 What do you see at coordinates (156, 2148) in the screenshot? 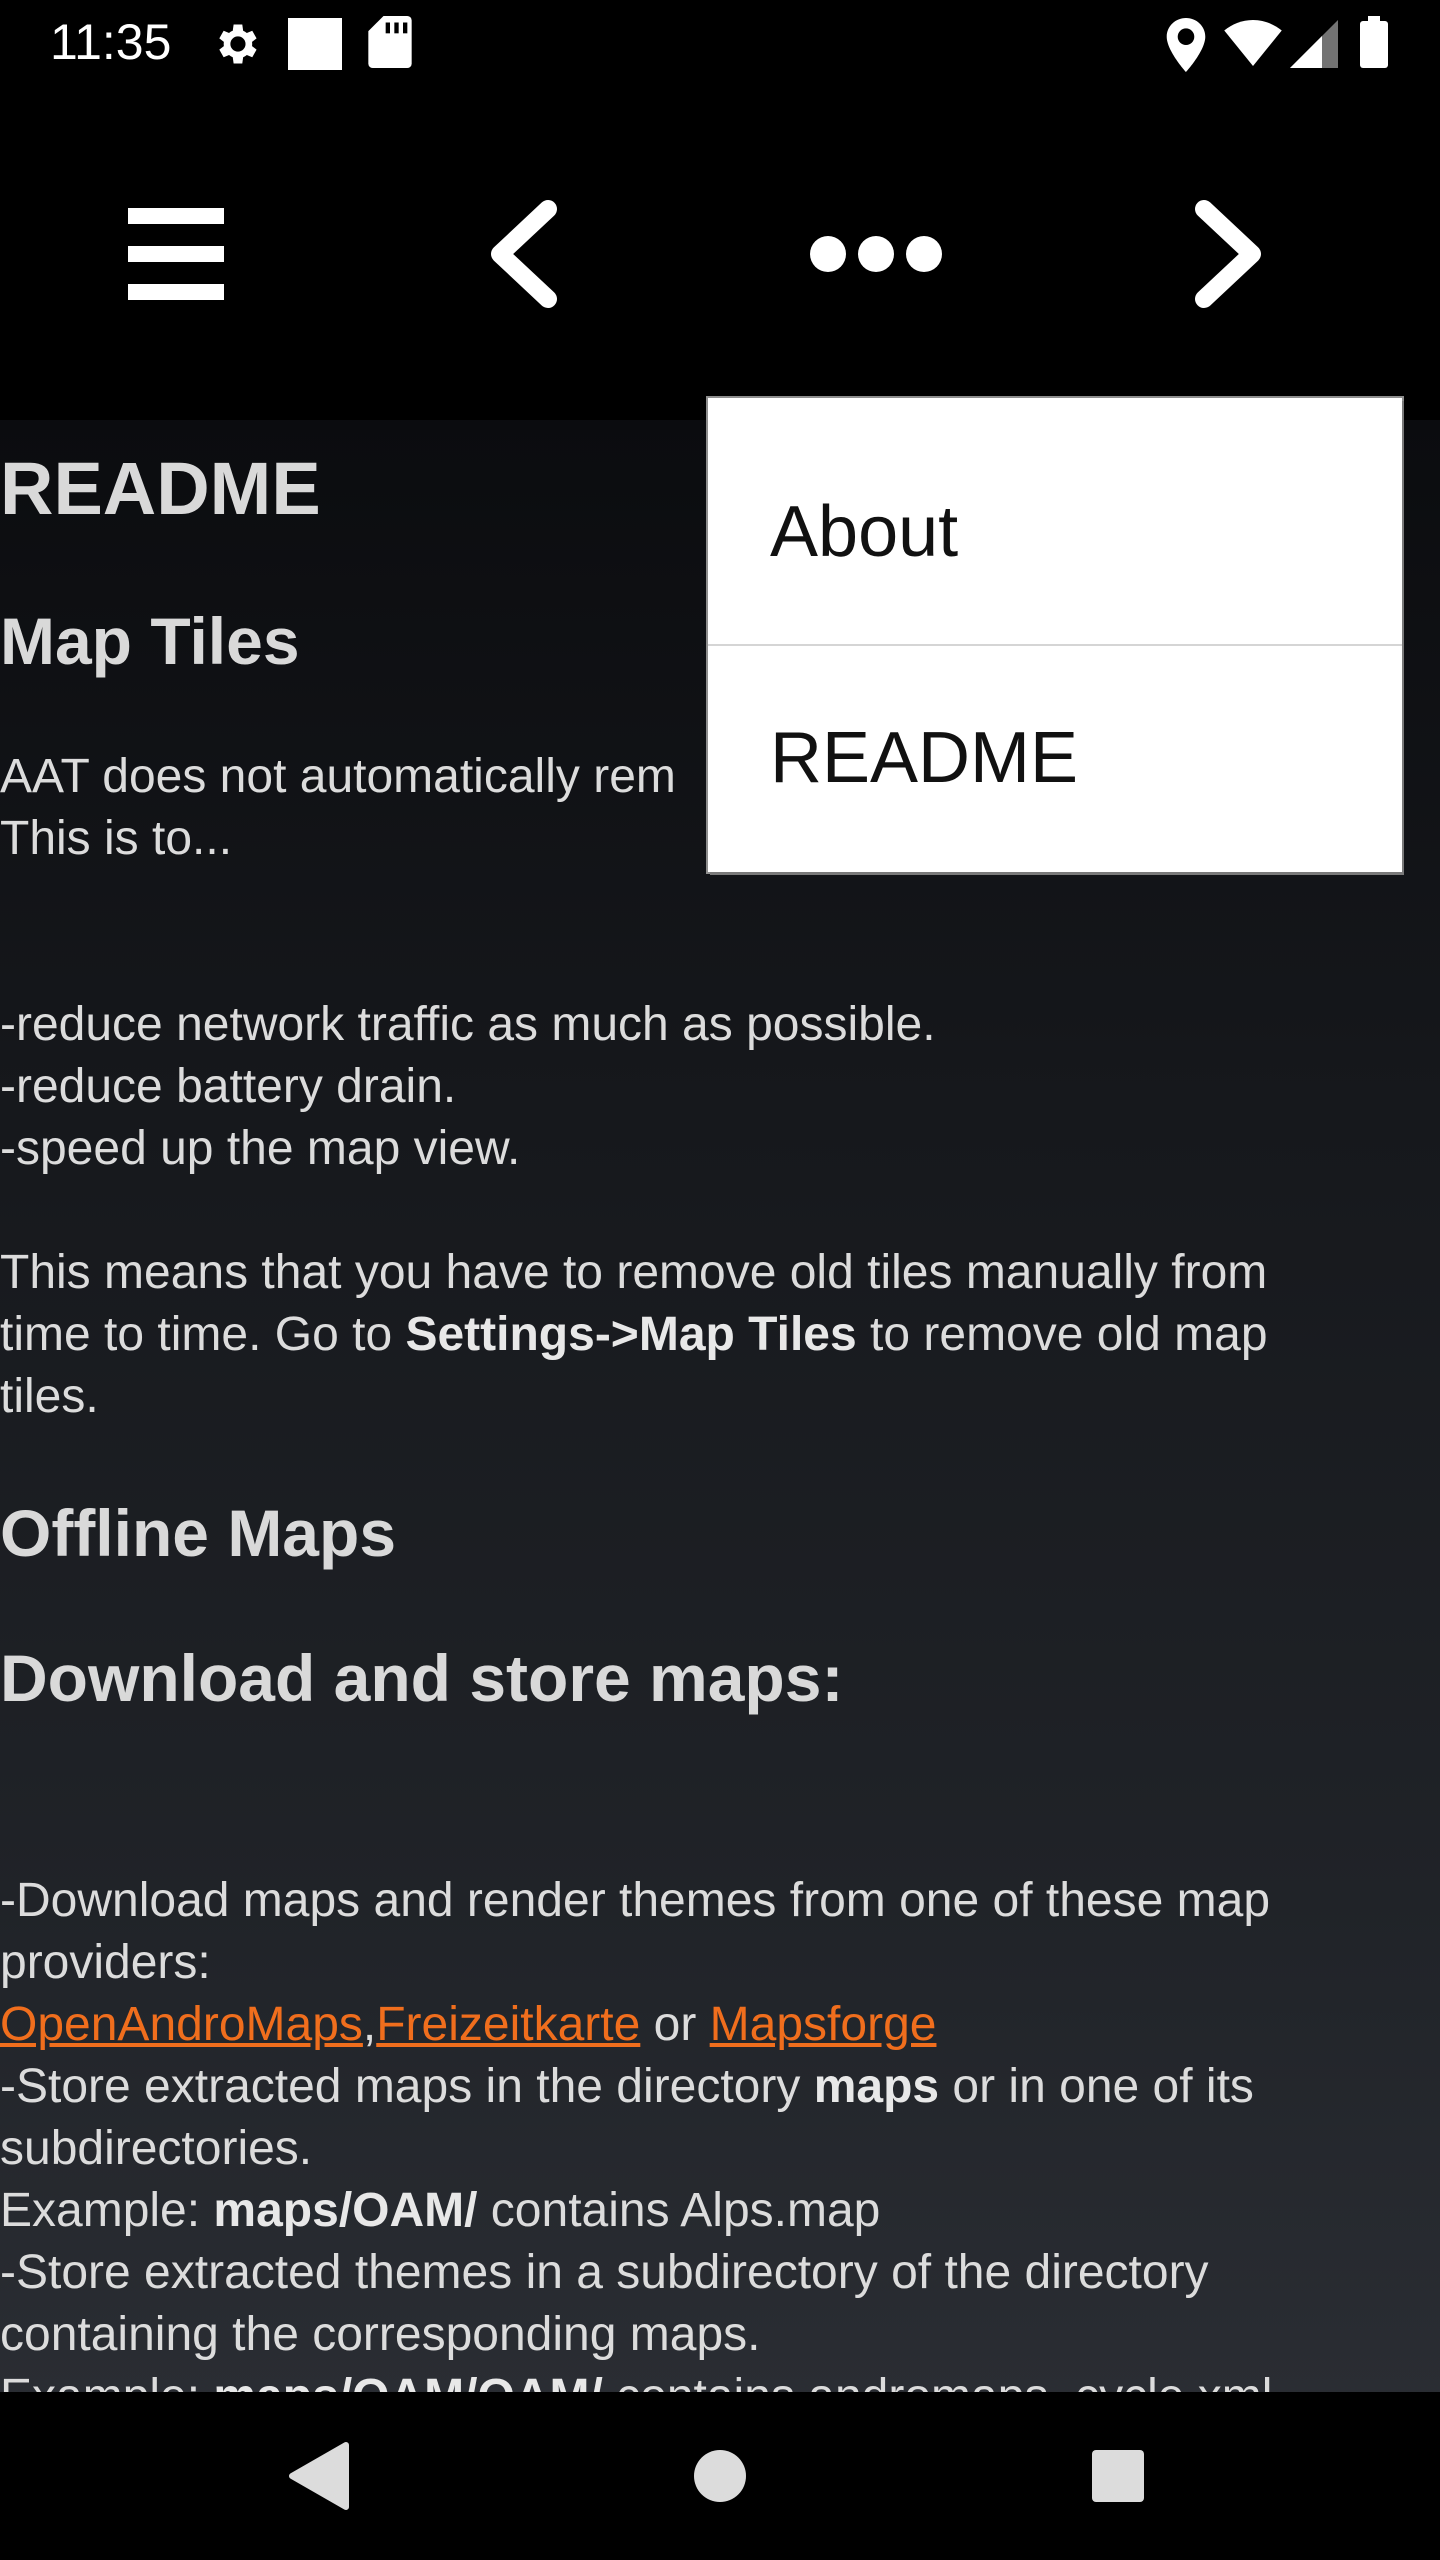
I see `paragraph-line: subdirectories.` at bounding box center [156, 2148].